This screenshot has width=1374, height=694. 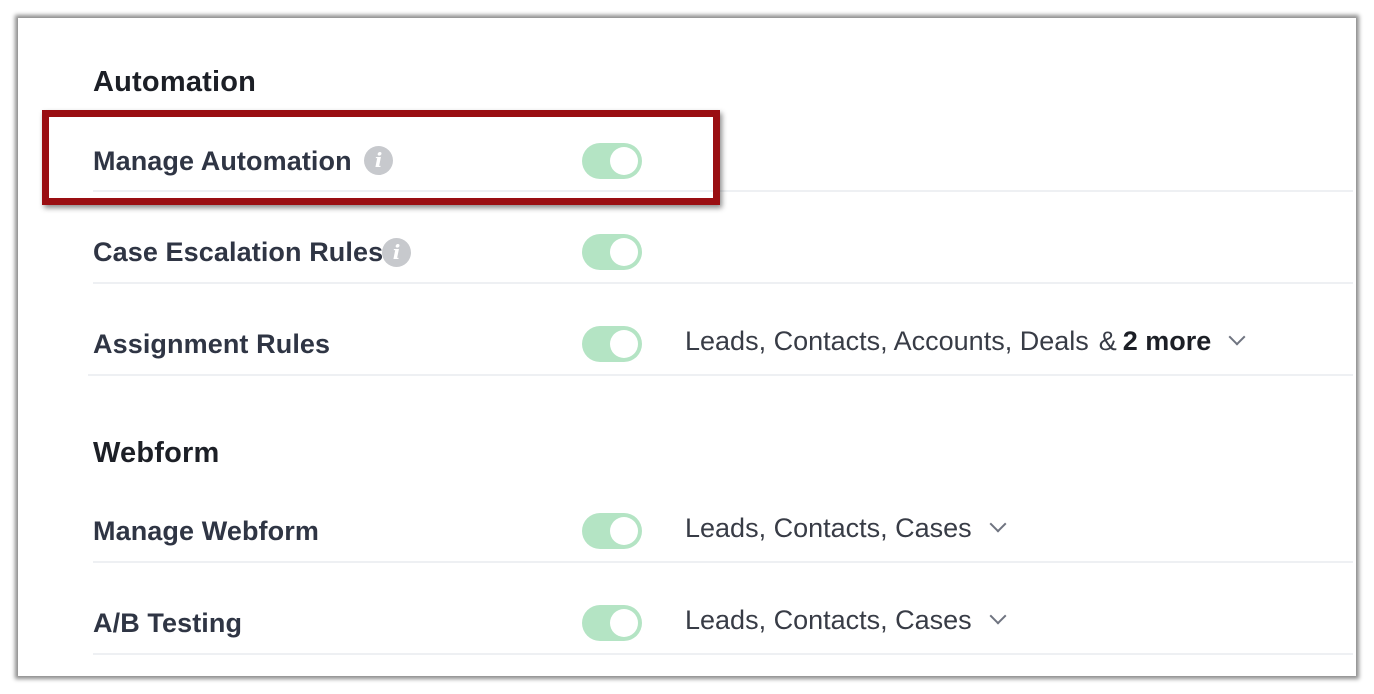 I want to click on row-label-manage-webform: Manage Webform, so click(x=206, y=531).